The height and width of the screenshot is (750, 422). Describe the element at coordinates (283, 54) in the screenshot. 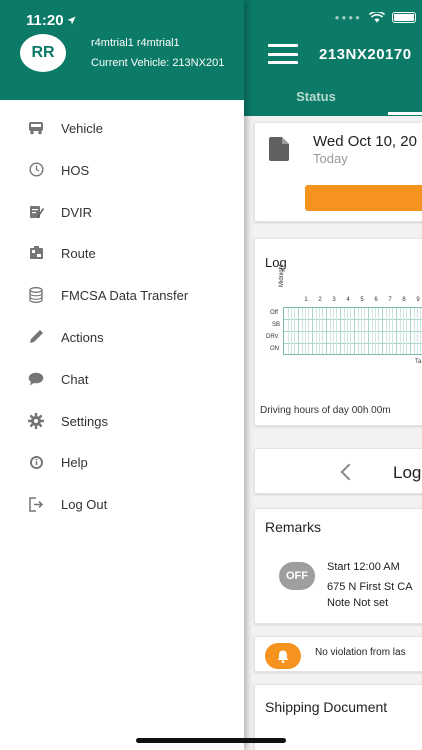

I see `hamburger-menu-icon` at that location.